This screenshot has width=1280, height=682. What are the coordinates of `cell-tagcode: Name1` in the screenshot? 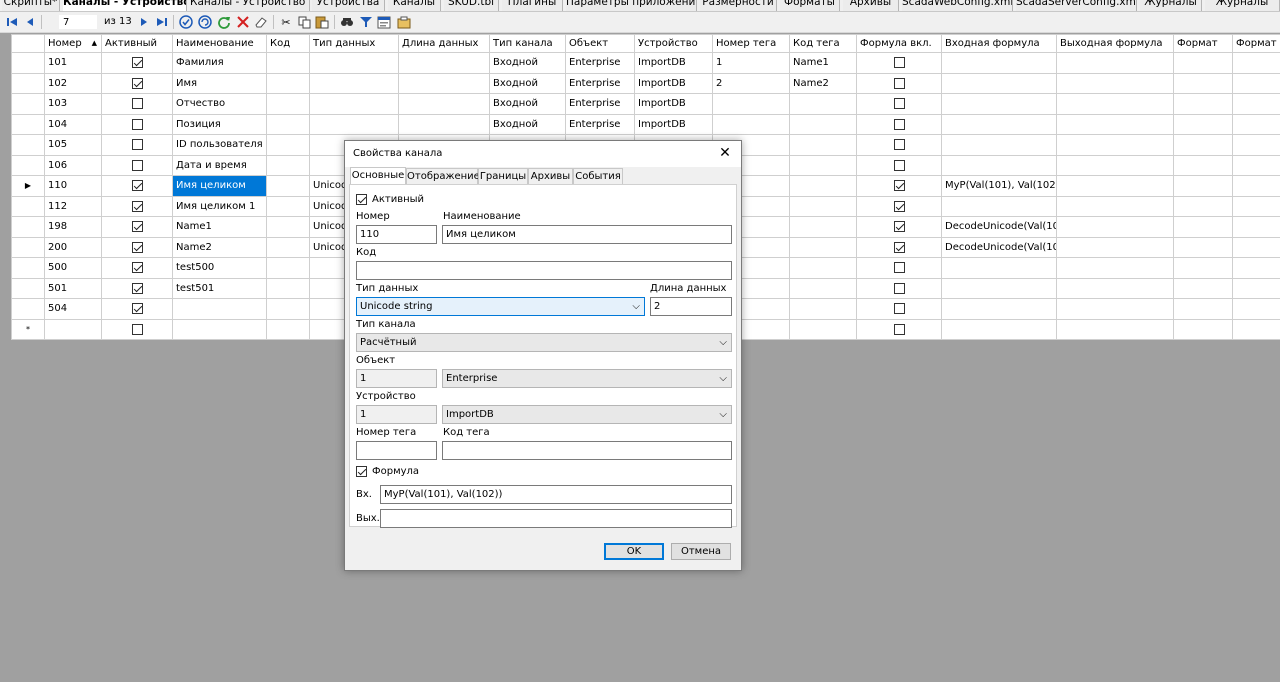 It's located at (823, 63).